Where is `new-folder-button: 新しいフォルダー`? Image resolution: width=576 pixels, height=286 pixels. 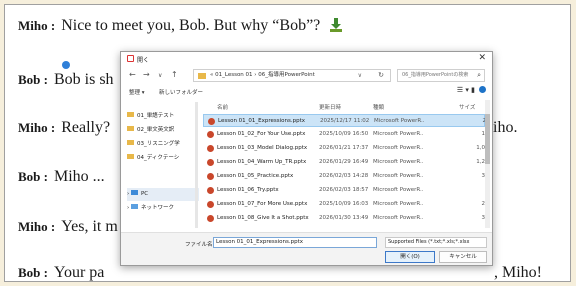 new-folder-button: 新しいフォルダー is located at coordinates (181, 92).